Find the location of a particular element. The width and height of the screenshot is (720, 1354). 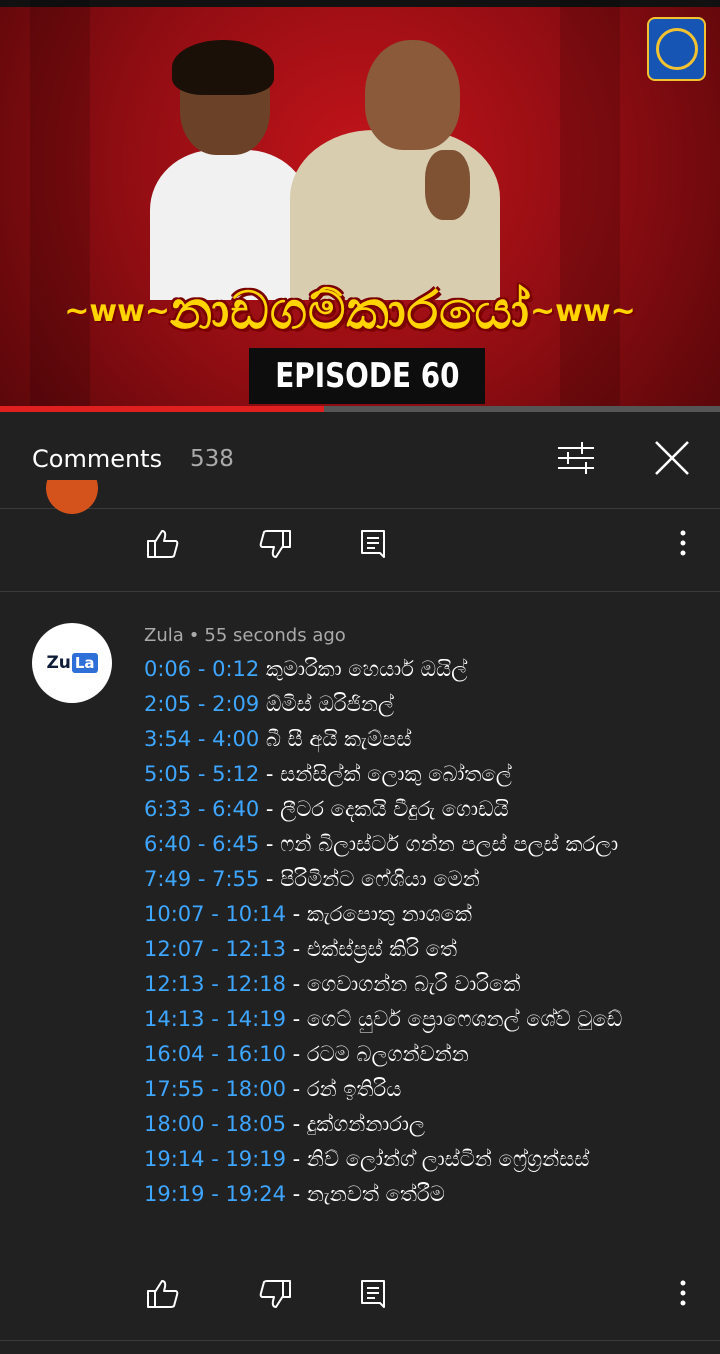

timestamp-link: 18:00 - 18:05 is located at coordinates (215, 1124).